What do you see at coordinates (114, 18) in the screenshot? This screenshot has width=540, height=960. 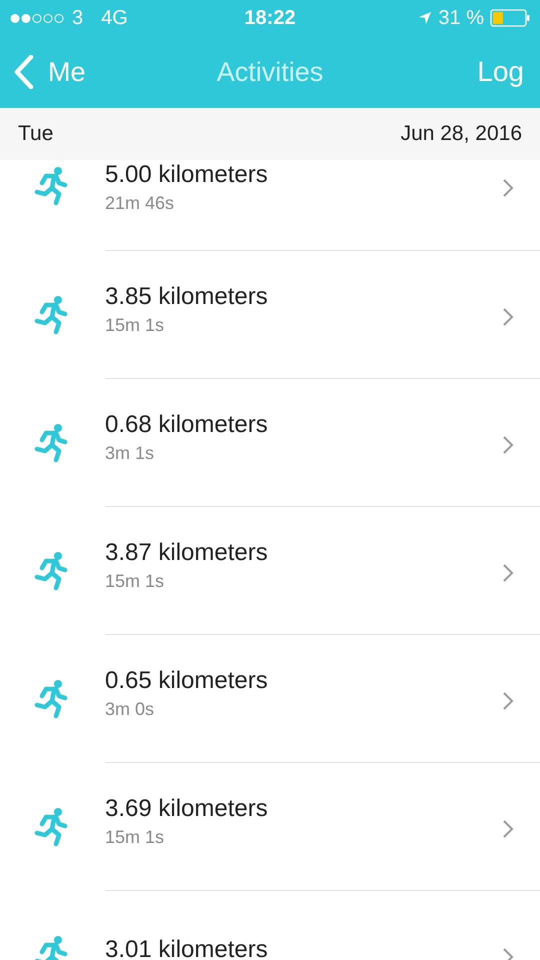 I see `network-type: 4G` at bounding box center [114, 18].